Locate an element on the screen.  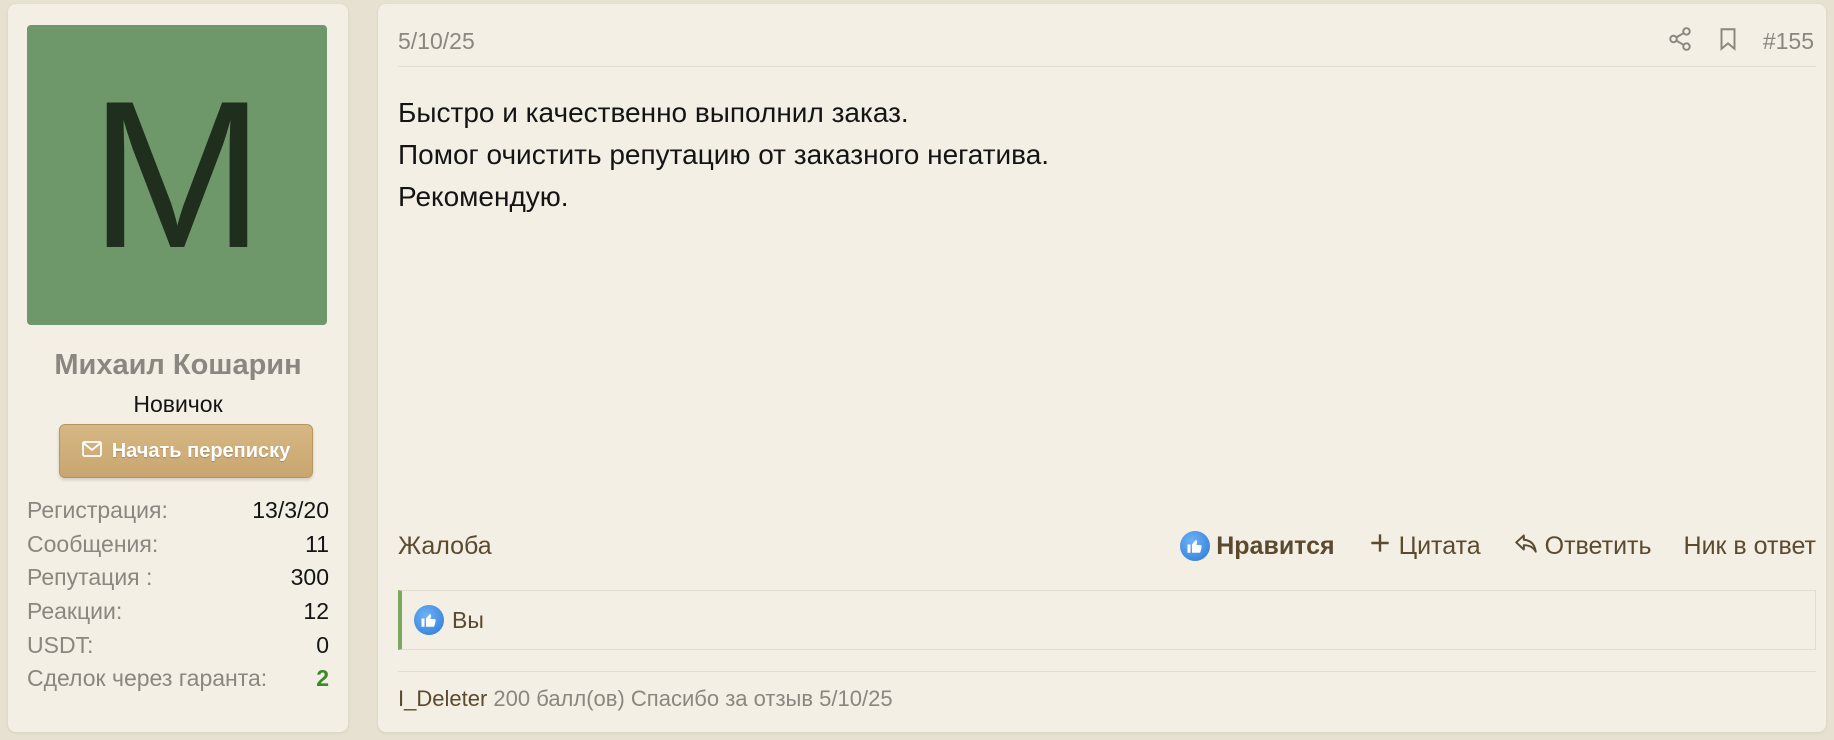
start-conversation-label: Начать переписку is located at coordinates (201, 450).